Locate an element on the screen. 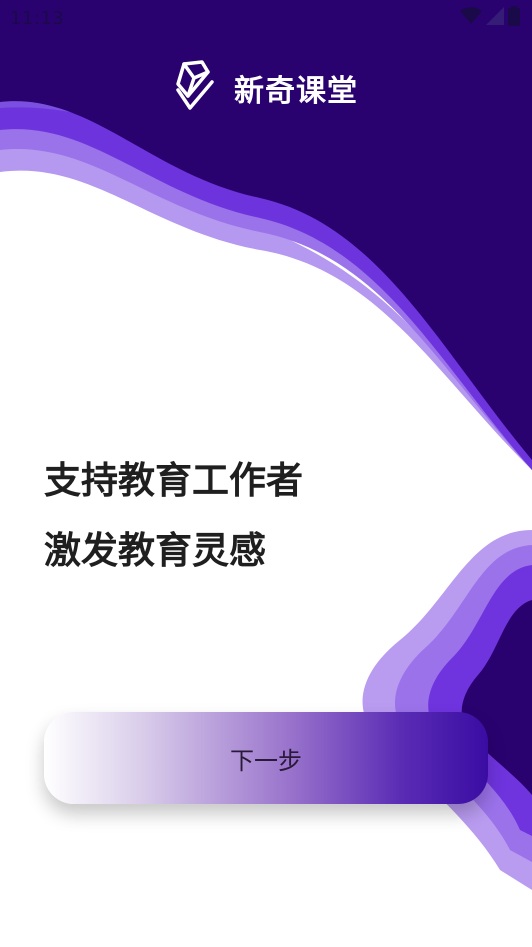  status-time: 11:13 is located at coordinates (37, 18).